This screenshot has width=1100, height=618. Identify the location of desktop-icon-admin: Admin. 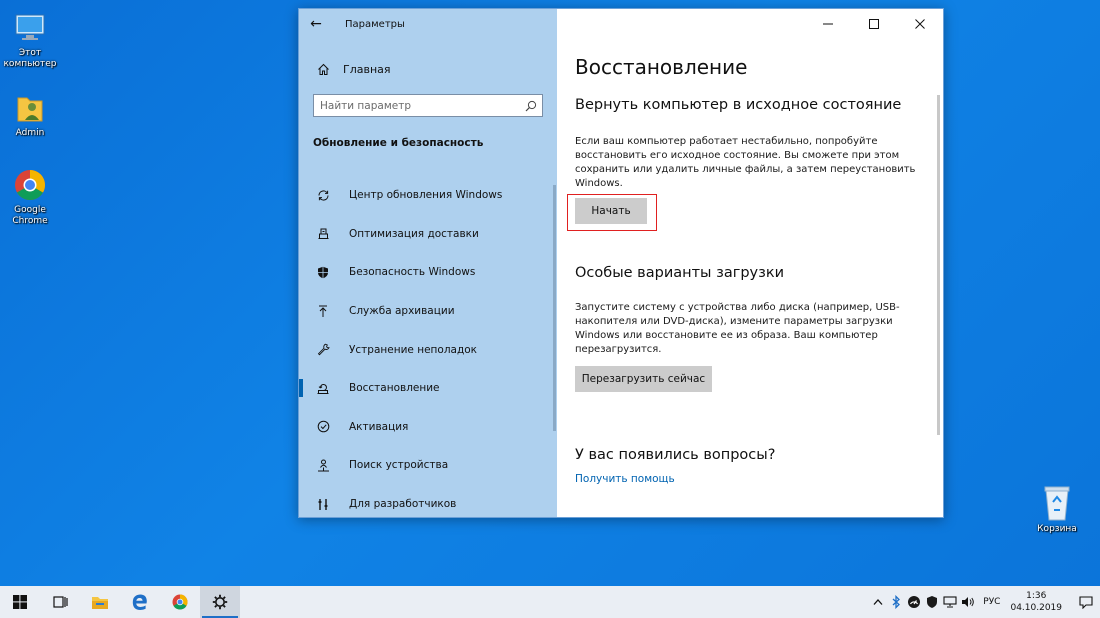
(30, 114).